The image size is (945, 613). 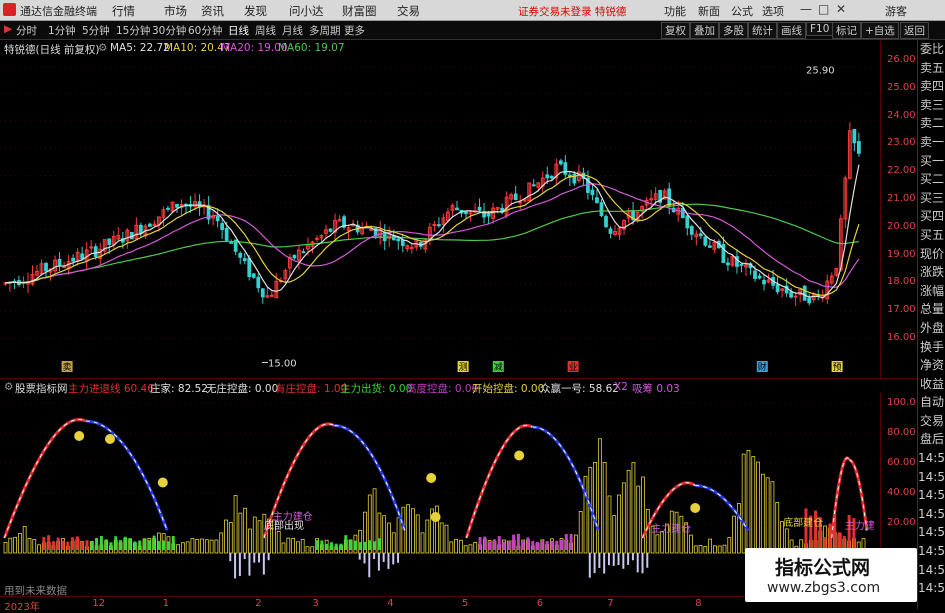 What do you see at coordinates (931, 254) in the screenshot?
I see `side-panel-item: 现价` at bounding box center [931, 254].